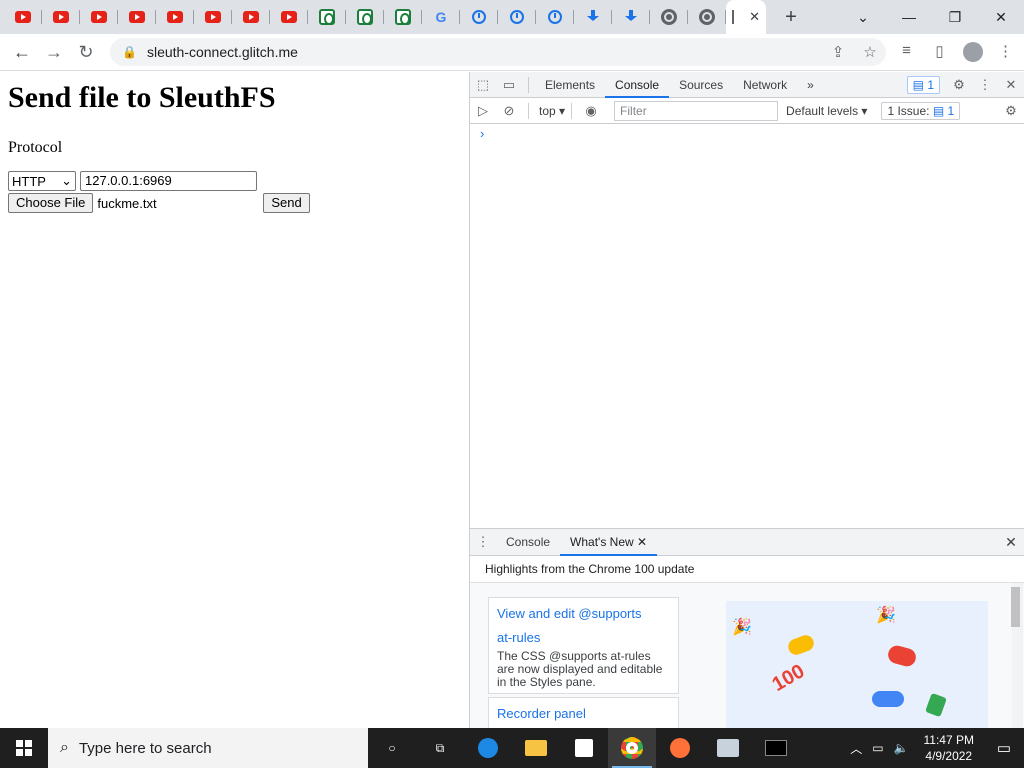  Describe the element at coordinates (483, 111) in the screenshot. I see `sidebar-toggle-icon: ▷` at that location.